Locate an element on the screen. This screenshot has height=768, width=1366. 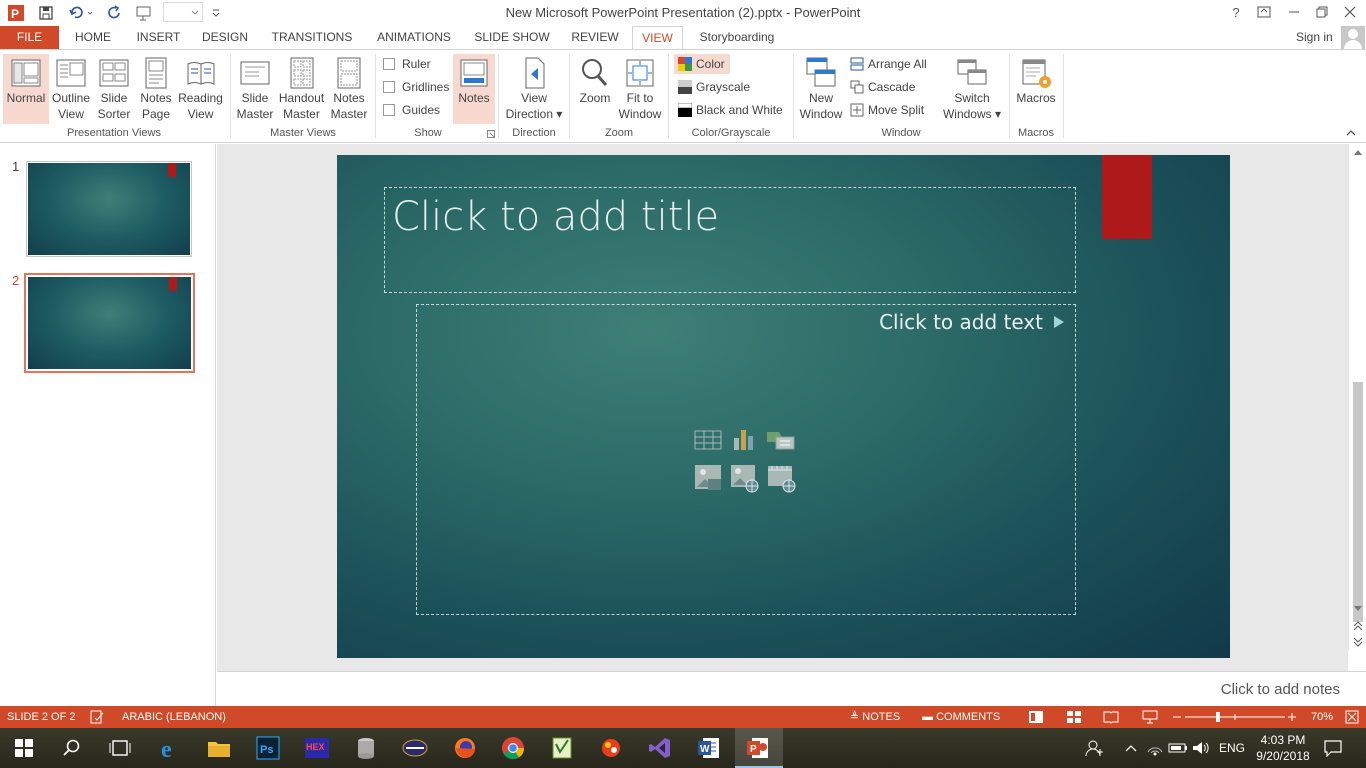
black-and-white-button: Black and White is located at coordinates (728, 110).